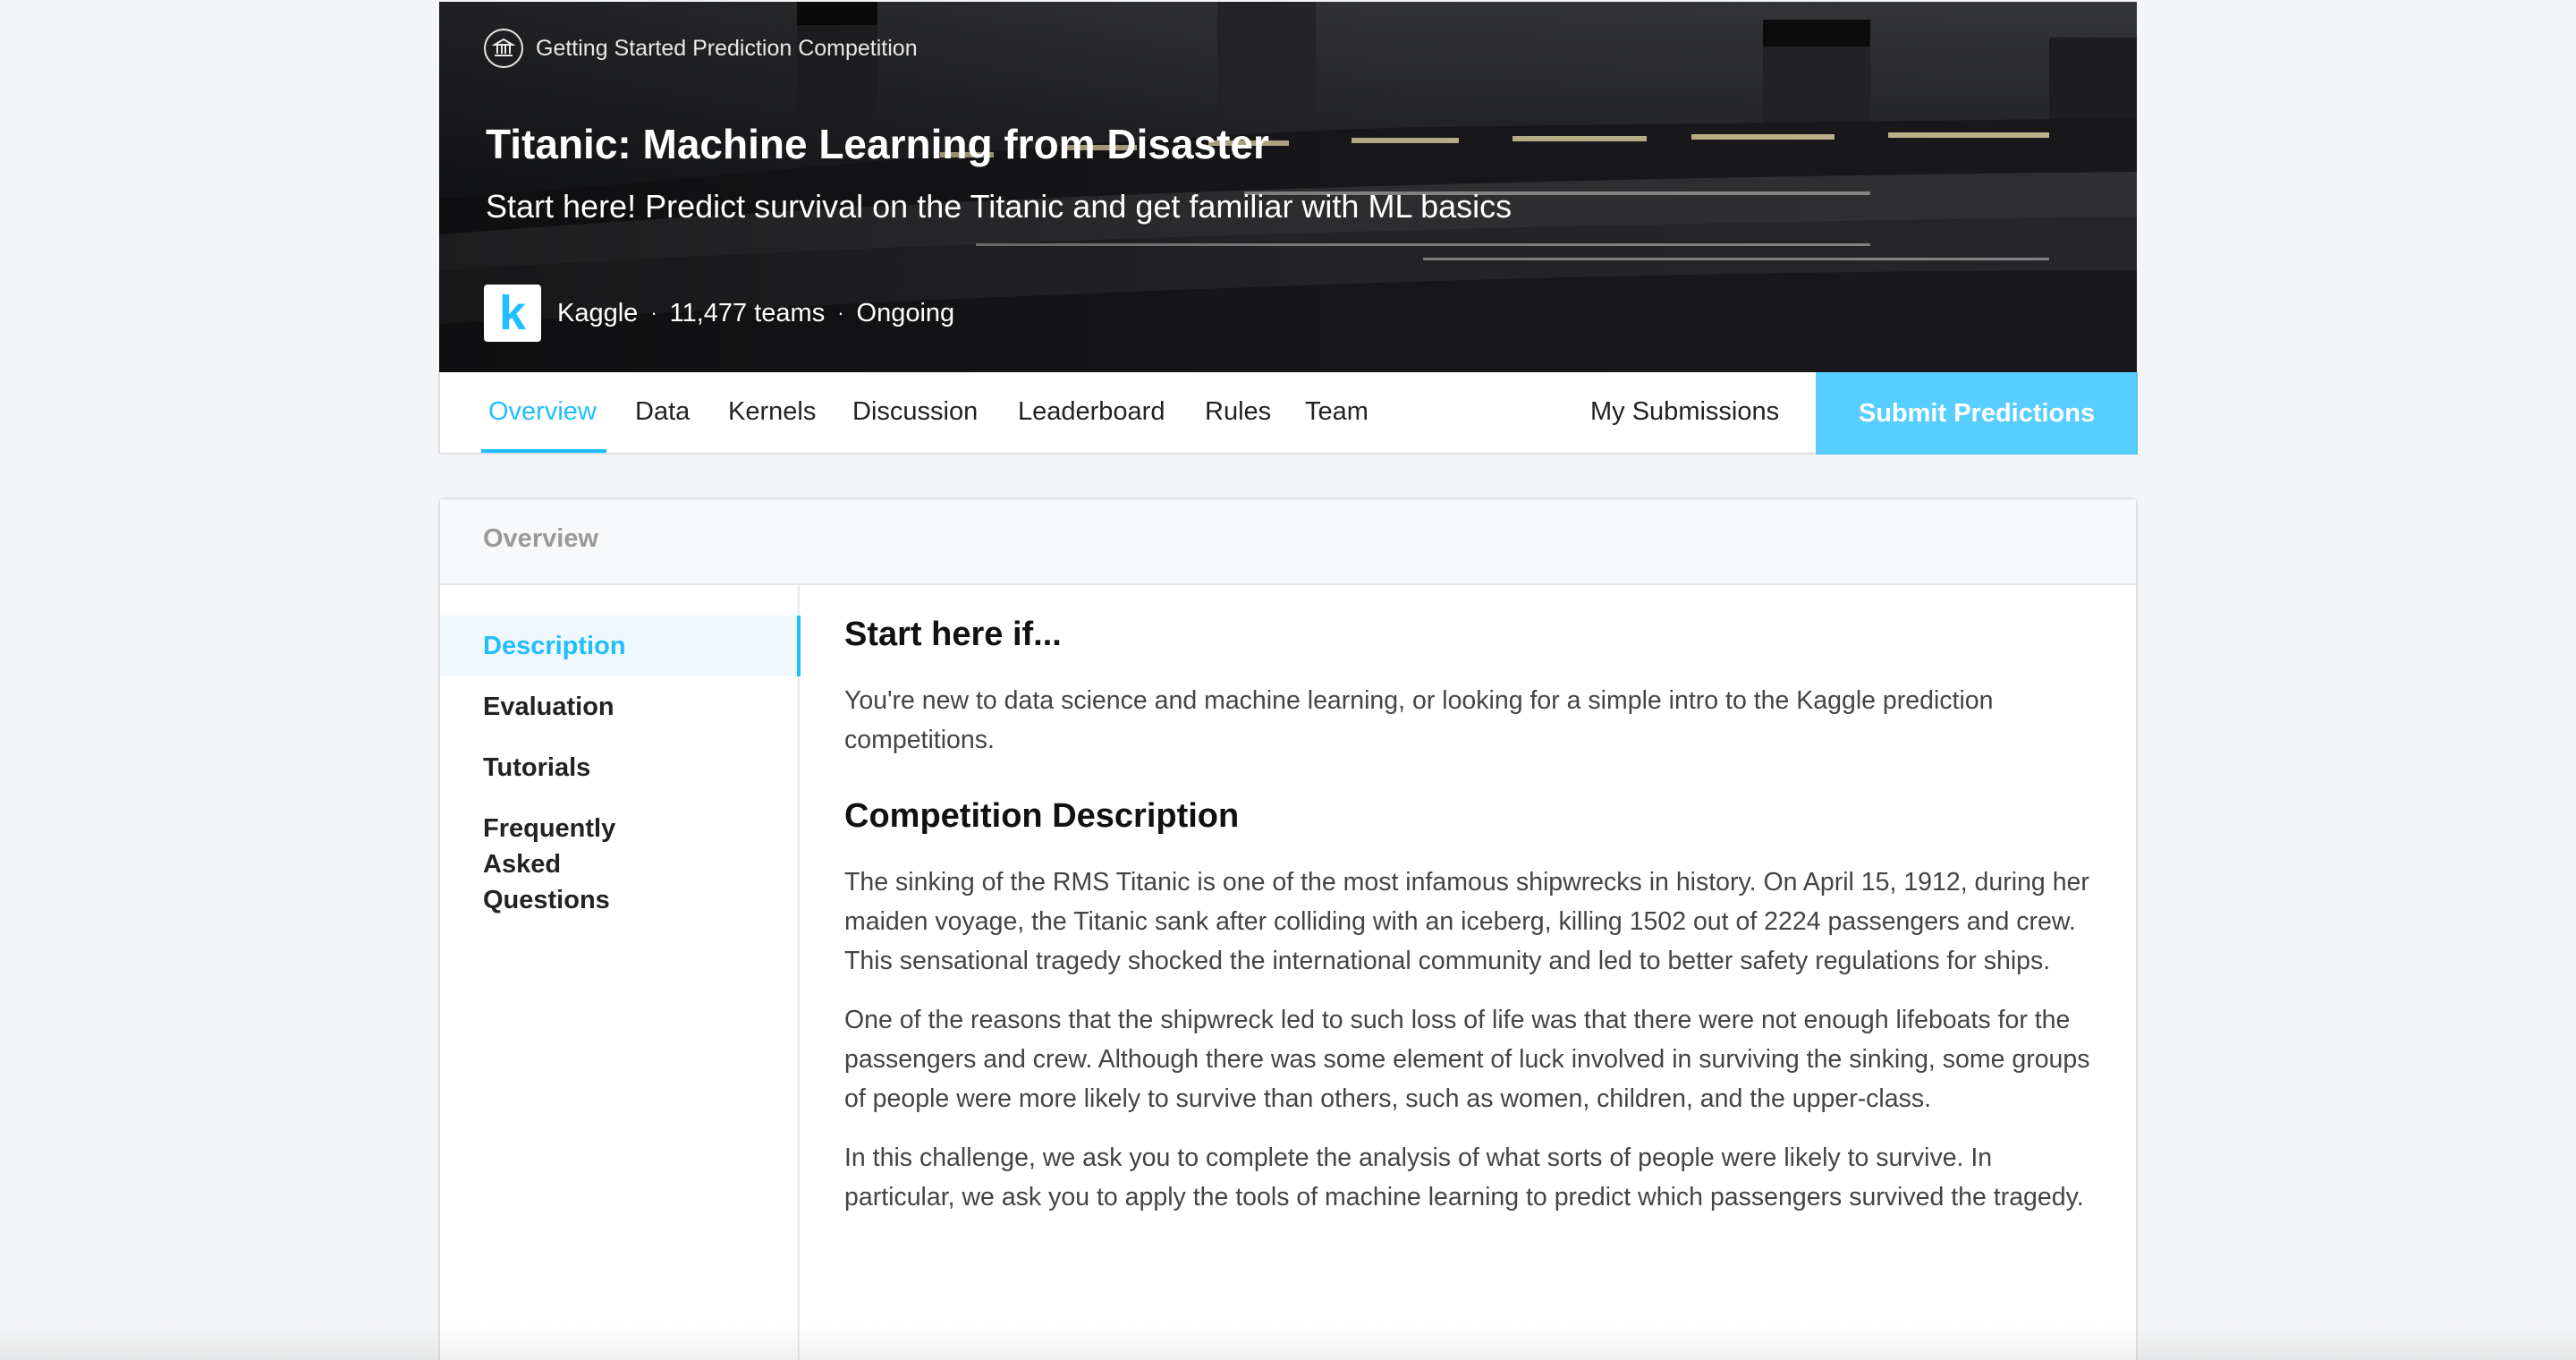  I want to click on competition-title: Titanic: Machine Learning from Disaster, so click(877, 144).